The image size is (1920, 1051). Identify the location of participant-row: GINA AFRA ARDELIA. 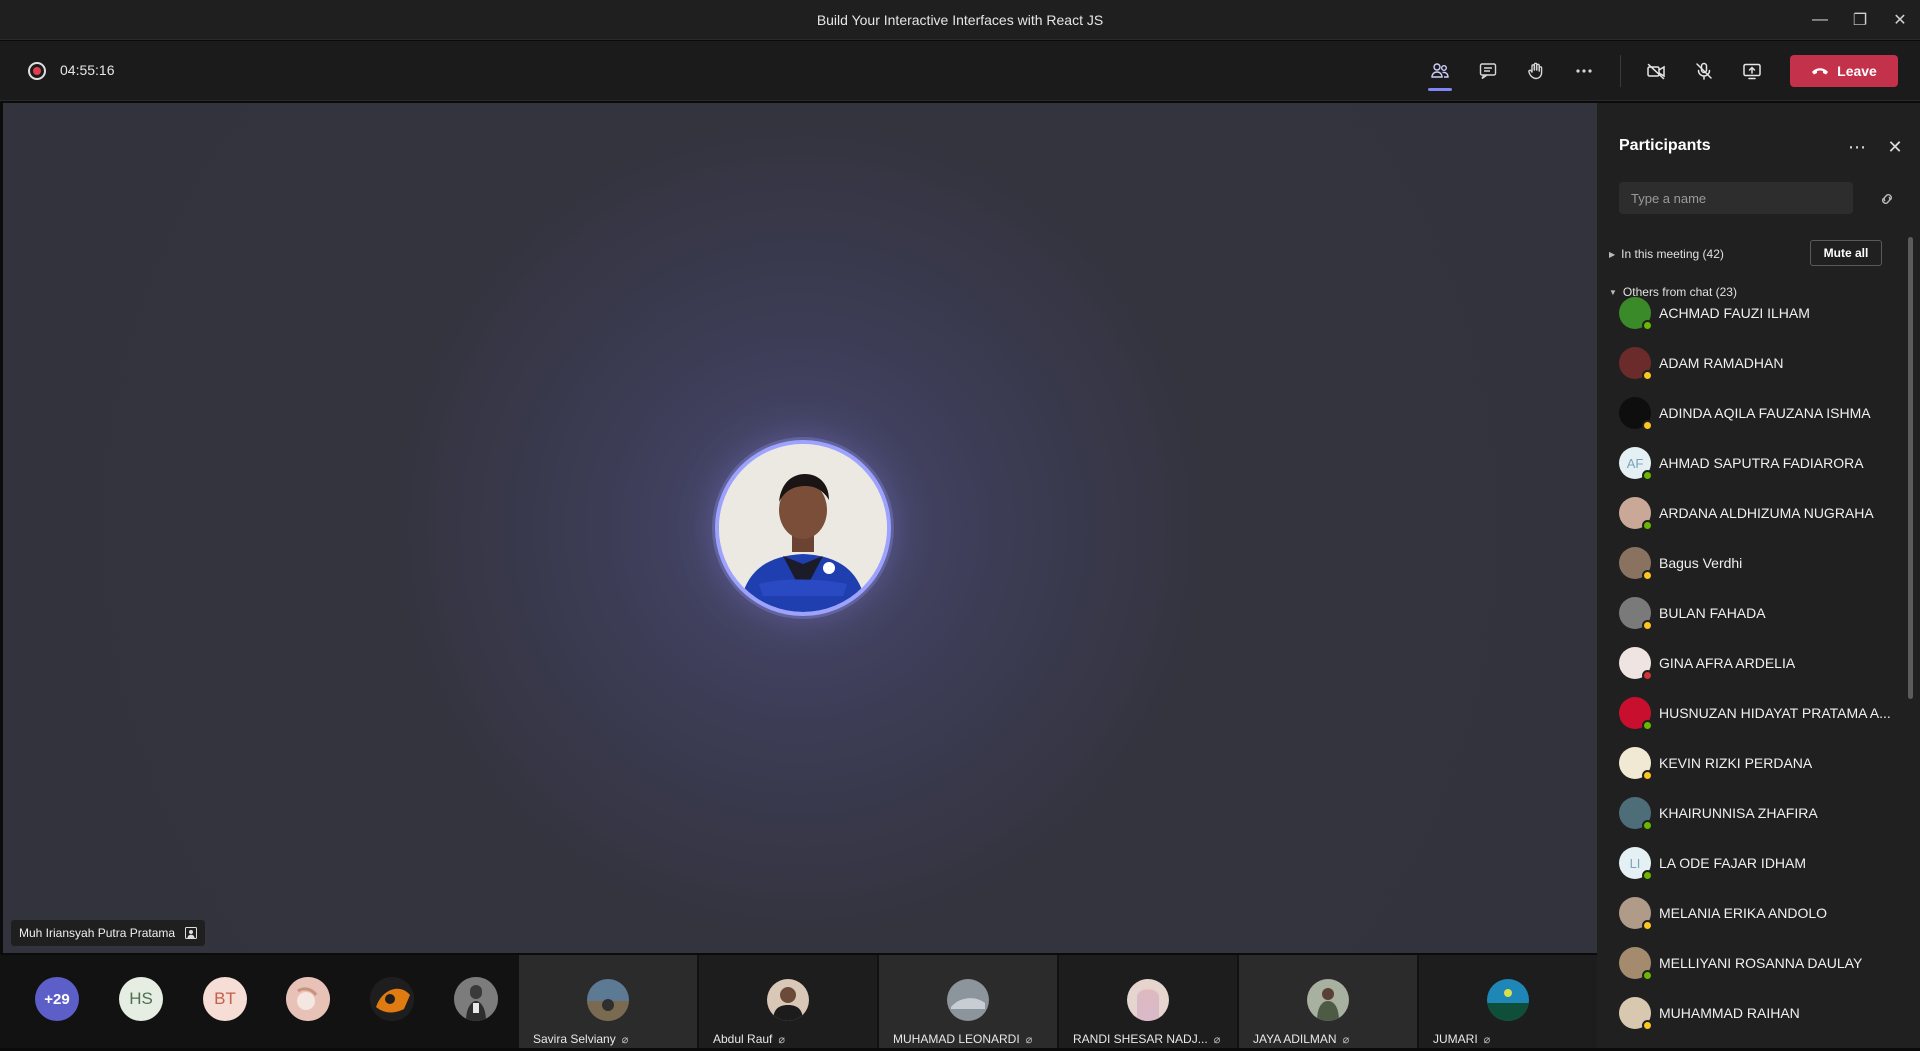
(1759, 663).